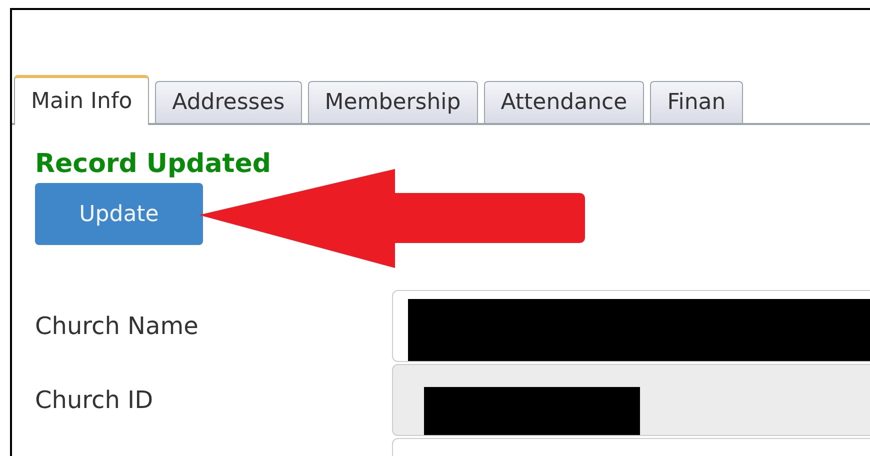 This screenshot has height=456, width=870. Describe the element at coordinates (94, 400) in the screenshot. I see `field-label: Church ID` at that location.